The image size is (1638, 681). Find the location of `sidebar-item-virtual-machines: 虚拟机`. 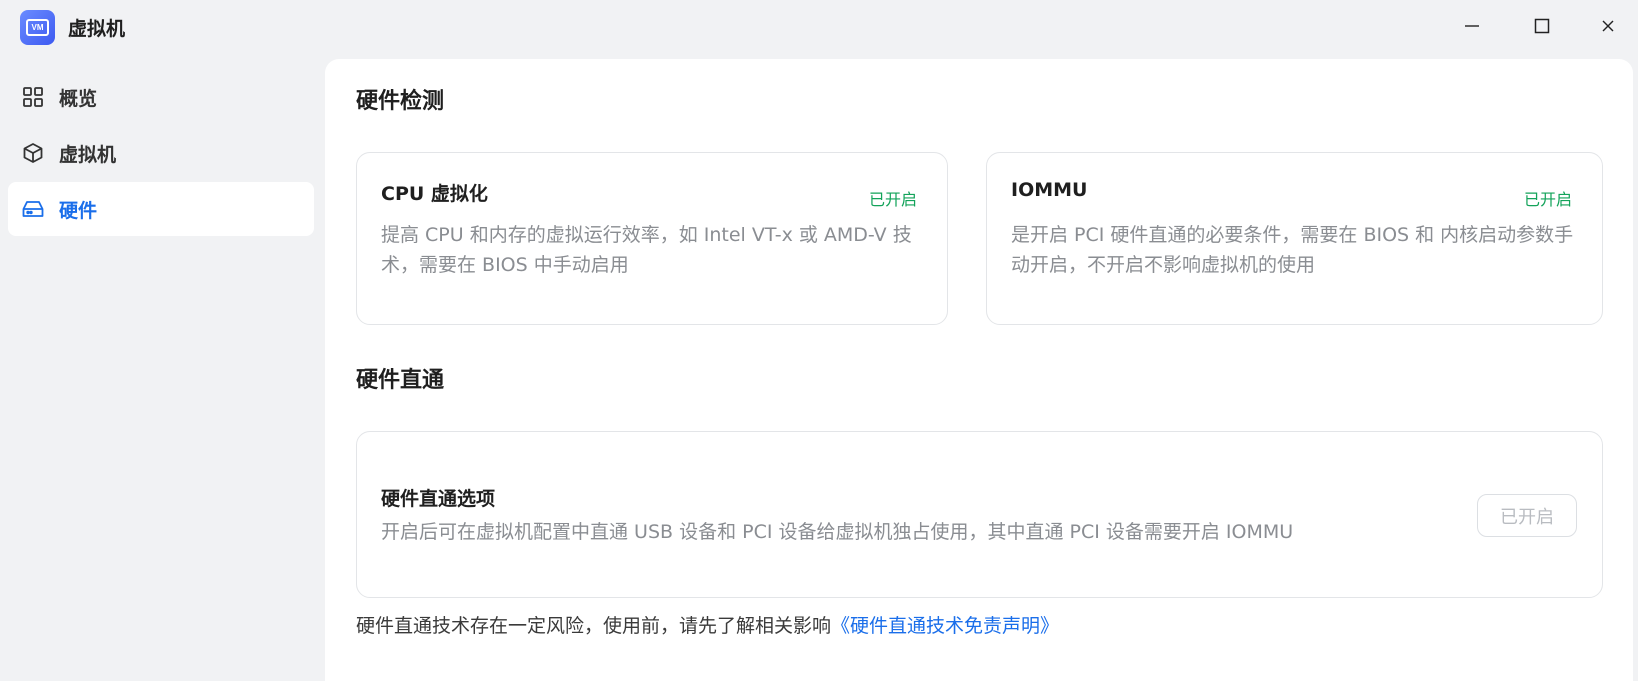

sidebar-item-virtual-machines: 虚拟机 is located at coordinates (161, 153).